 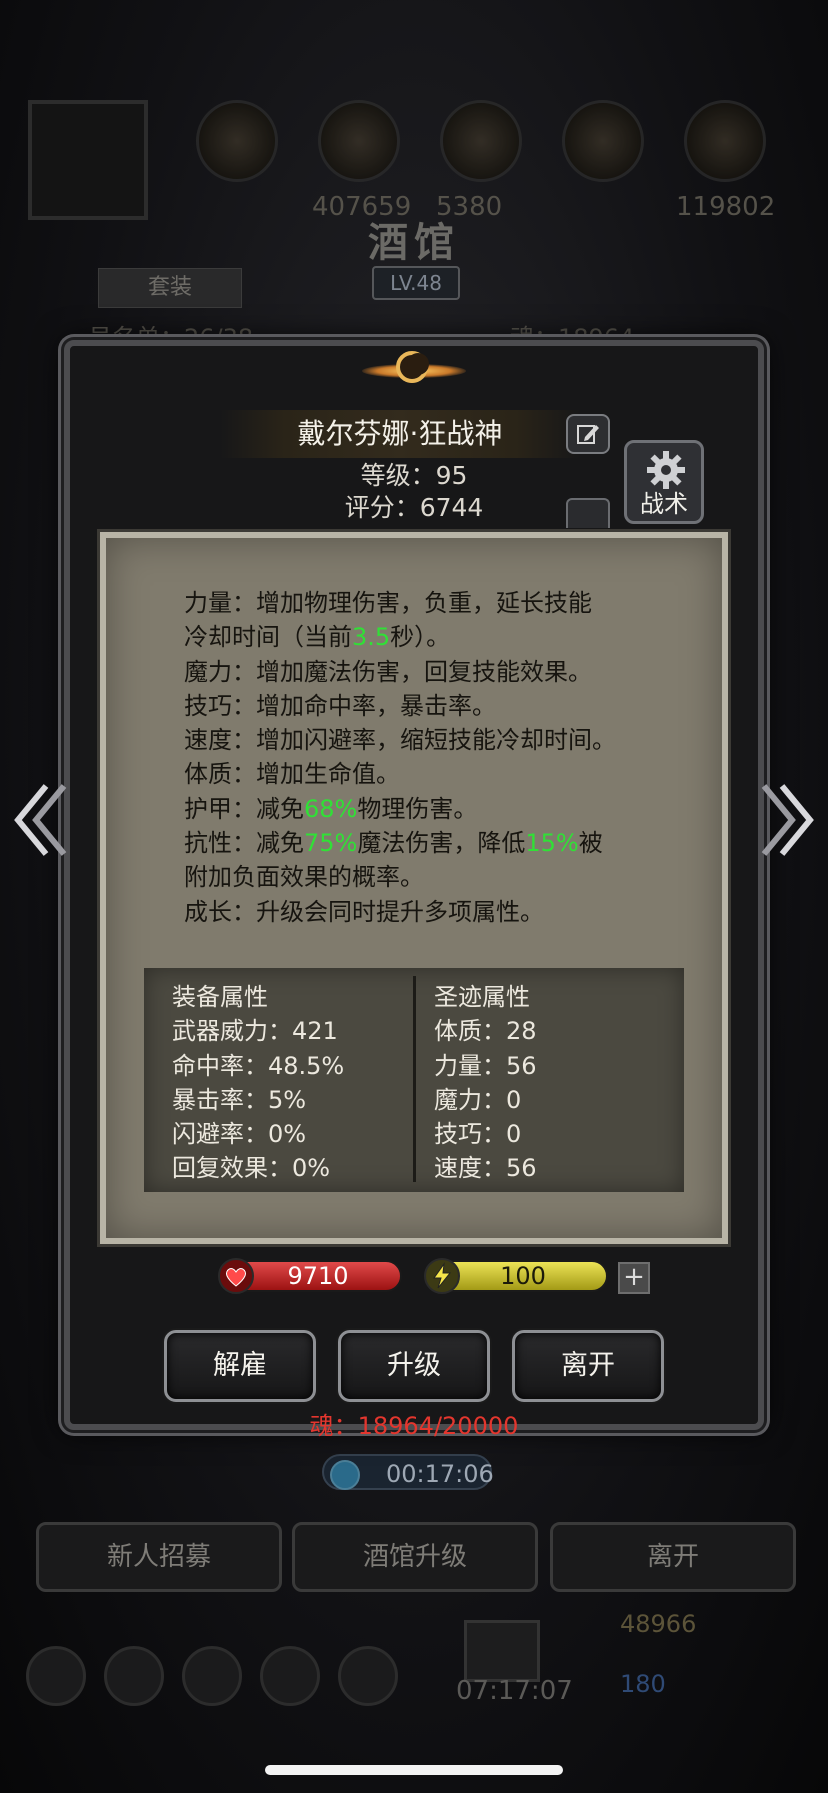 What do you see at coordinates (673, 1557) in the screenshot?
I see `bg-leave-button: 离开` at bounding box center [673, 1557].